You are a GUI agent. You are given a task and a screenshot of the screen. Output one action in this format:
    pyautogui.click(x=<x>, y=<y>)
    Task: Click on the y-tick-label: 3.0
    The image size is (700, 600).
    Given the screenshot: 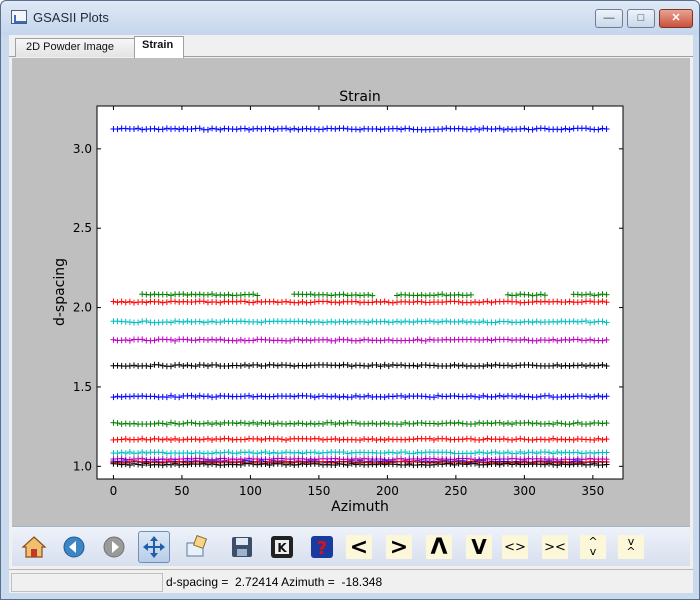 What is the action you would take?
    pyautogui.click(x=82, y=149)
    